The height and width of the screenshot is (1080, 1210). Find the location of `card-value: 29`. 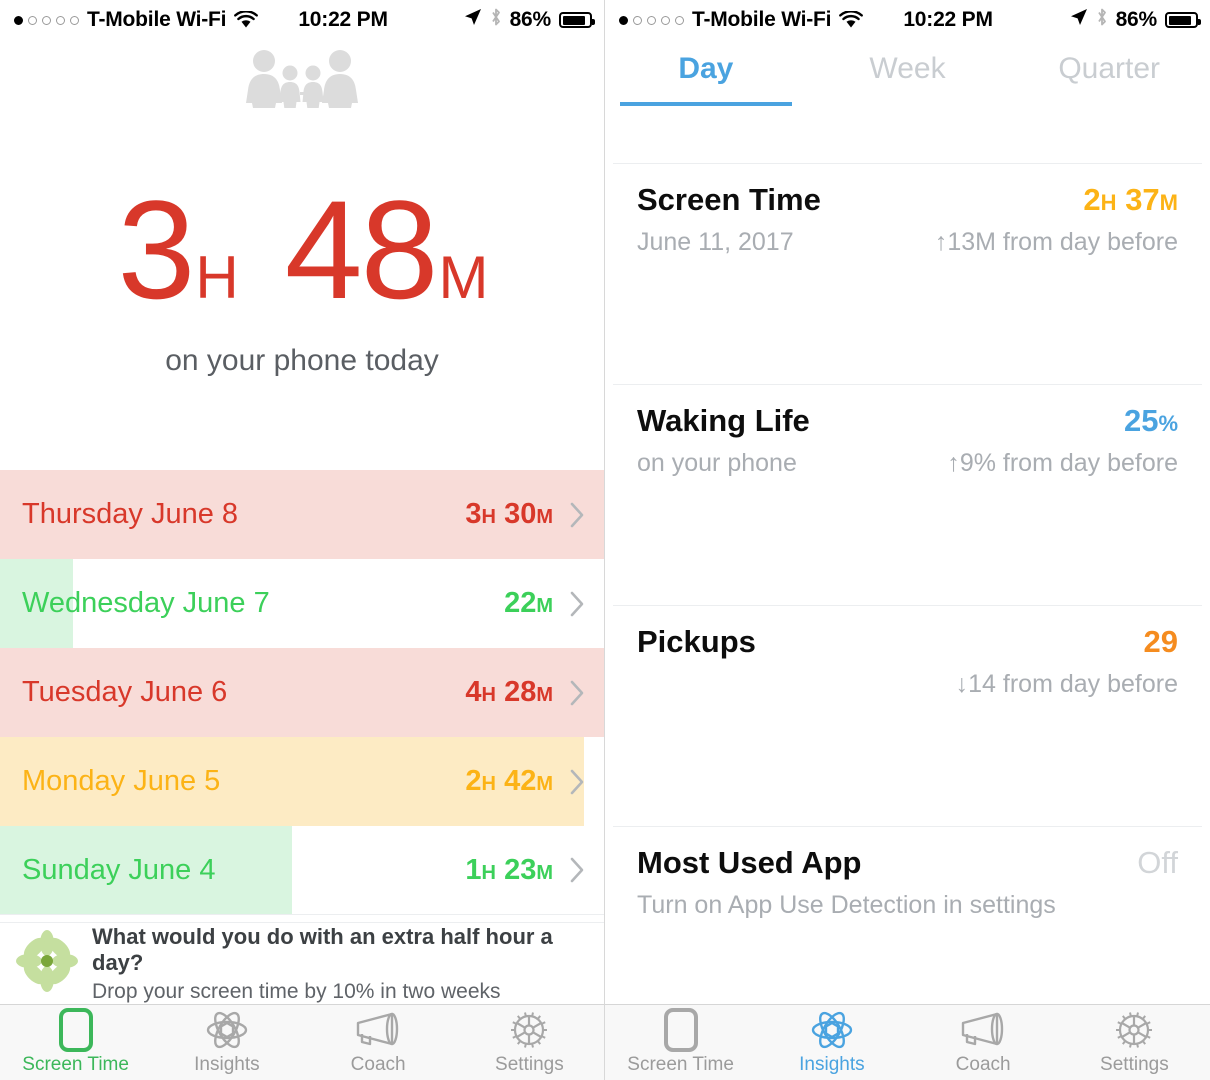

card-value: 29 is located at coordinates (1161, 642).